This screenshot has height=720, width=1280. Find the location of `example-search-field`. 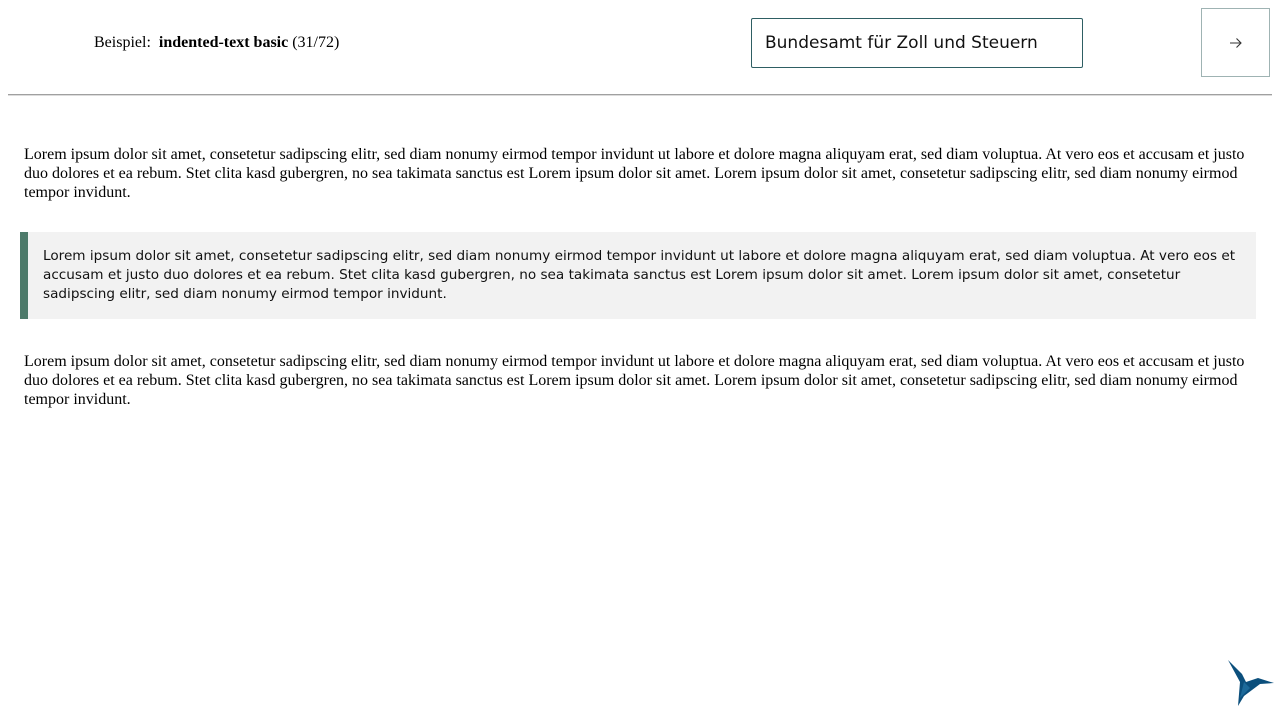

example-search-field is located at coordinates (917, 43).